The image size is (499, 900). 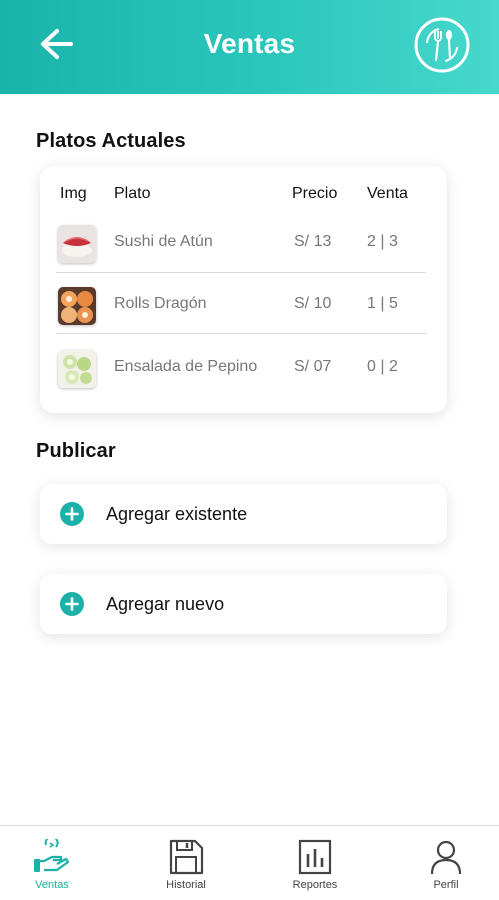 I want to click on dish-image-tuna-sushi, so click(x=77, y=244).